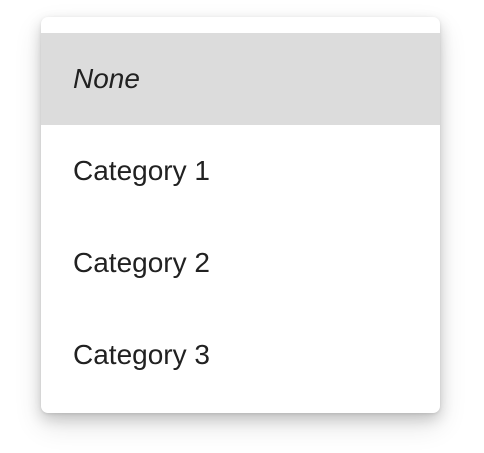 This screenshot has width=484, height=453. Describe the element at coordinates (141, 354) in the screenshot. I see `menu-item-label: Category 3` at that location.